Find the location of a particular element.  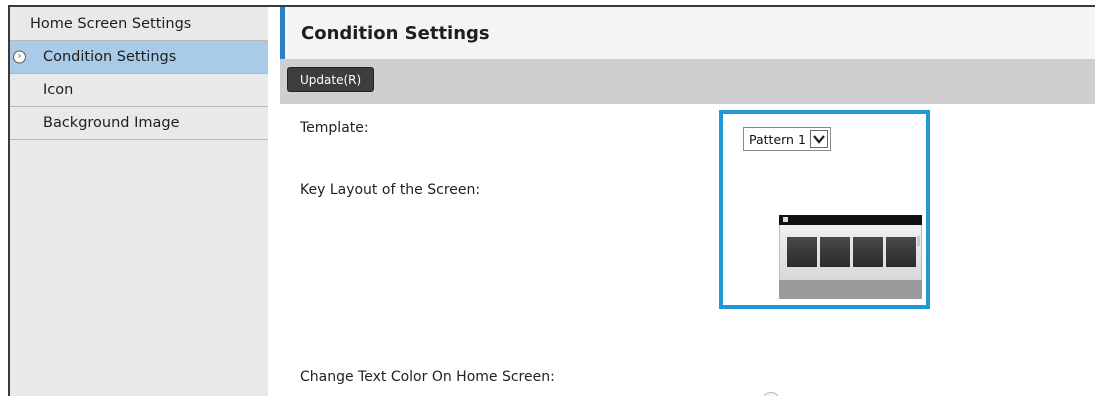

sidebar-item-label: Condition Settings is located at coordinates (110, 57).